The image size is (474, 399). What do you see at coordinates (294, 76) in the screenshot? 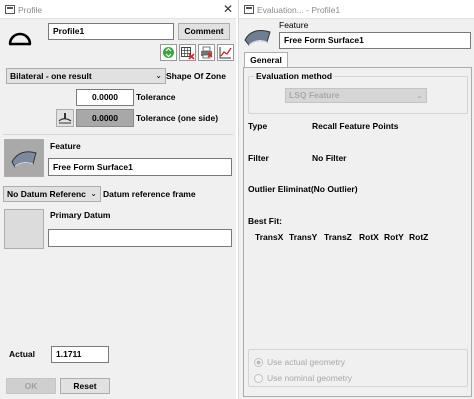
I see `evaluation-method-label: Evaluation method` at bounding box center [294, 76].